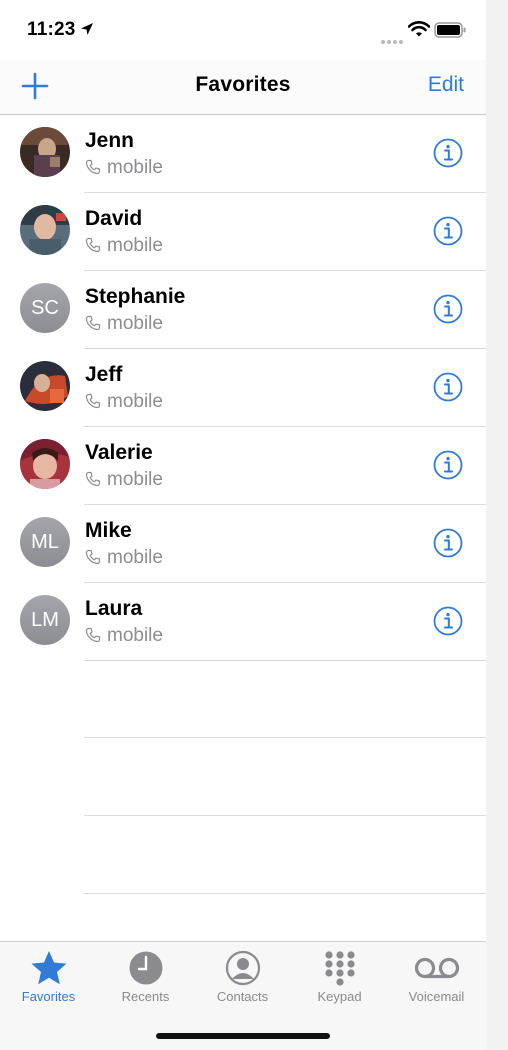 The image size is (508, 1050). Describe the element at coordinates (114, 608) in the screenshot. I see `contact-name: Laura` at that location.